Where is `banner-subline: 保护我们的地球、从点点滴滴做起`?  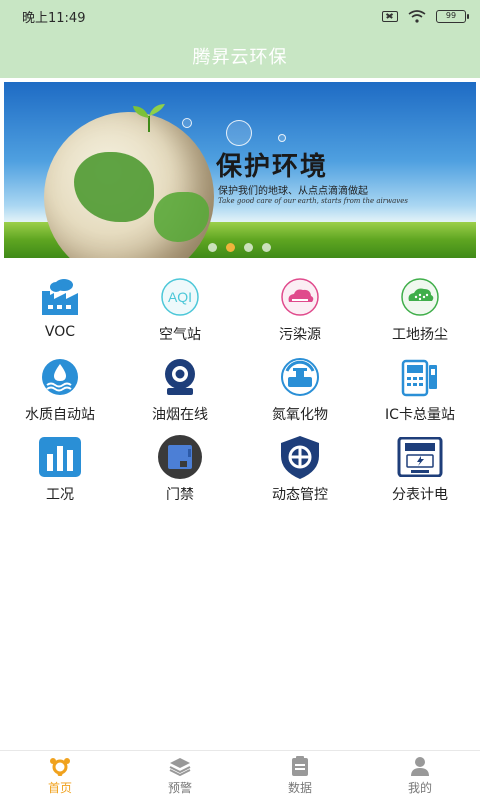
banner-subline: 保护我们的地球、从点点滴滴做起 is located at coordinates (293, 191).